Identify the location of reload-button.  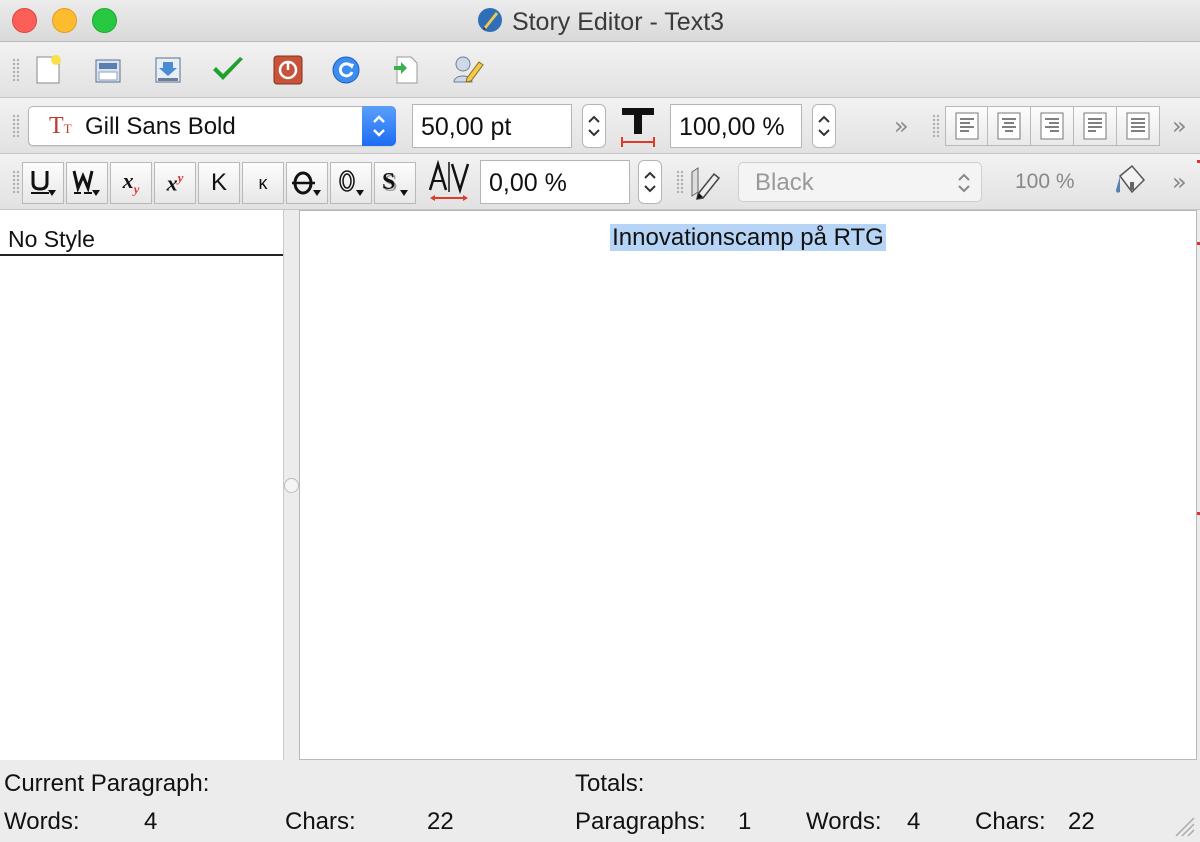
(346, 70).